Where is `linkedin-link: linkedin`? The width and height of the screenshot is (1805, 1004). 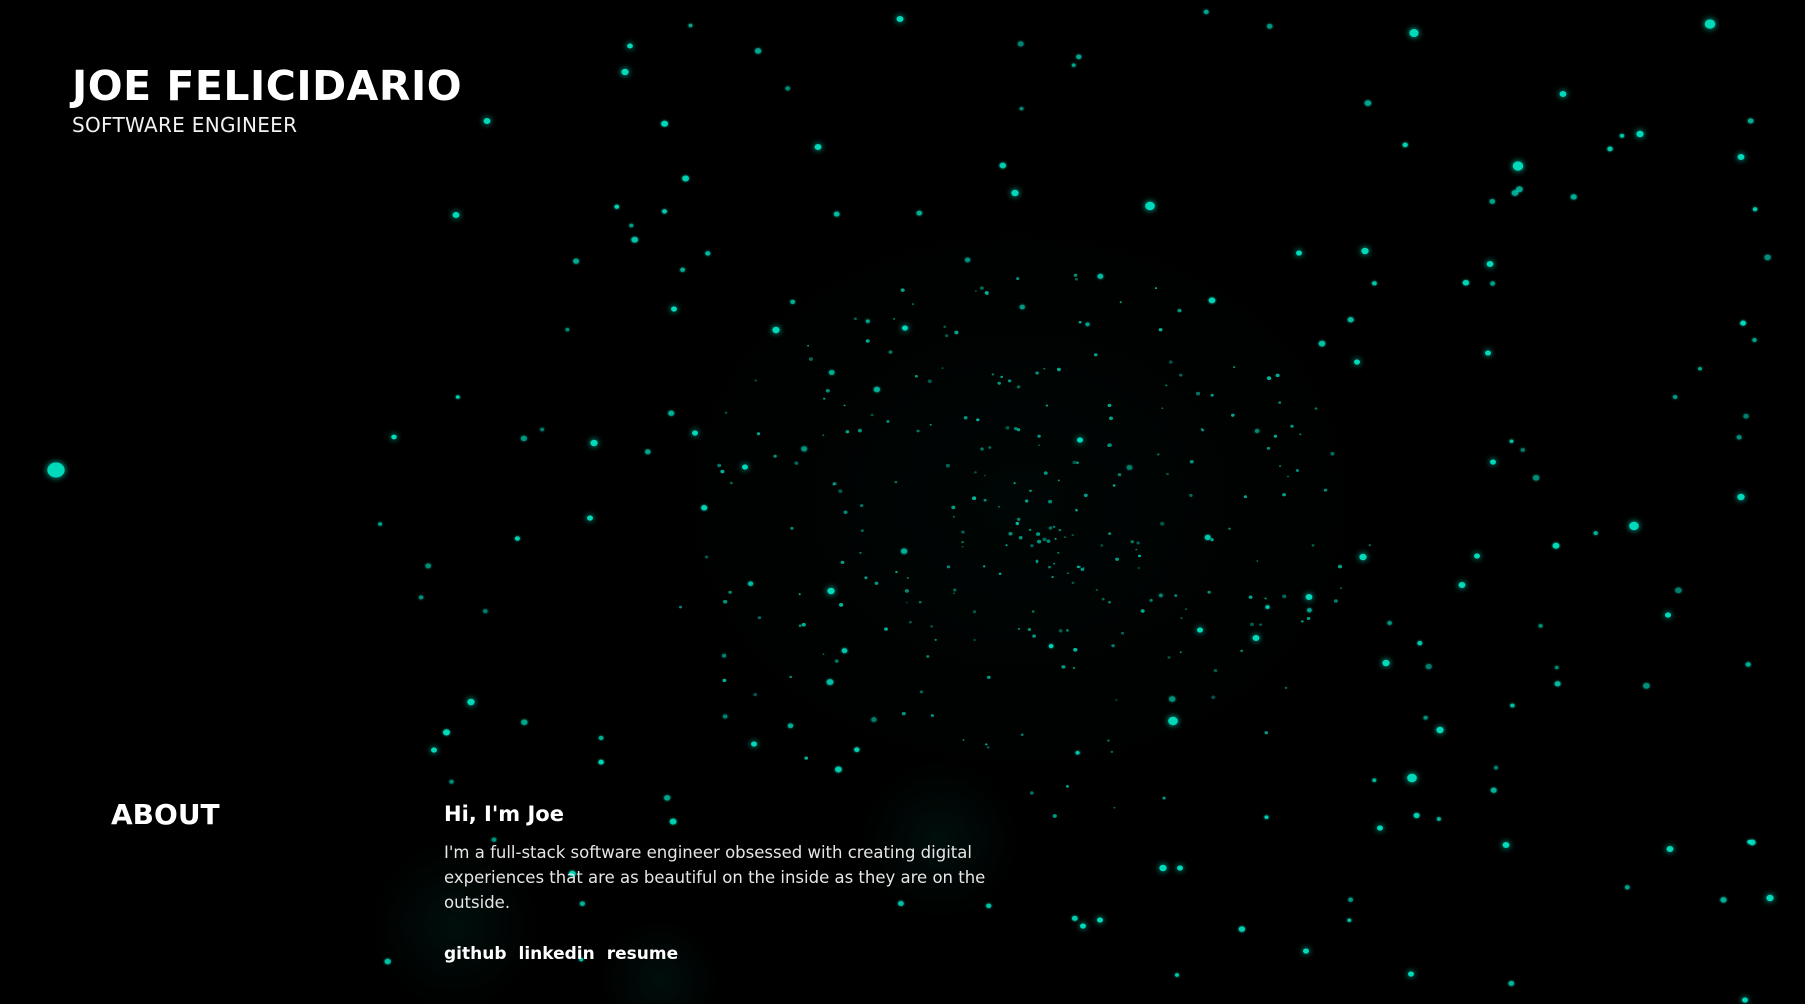 linkedin-link: linkedin is located at coordinates (557, 954).